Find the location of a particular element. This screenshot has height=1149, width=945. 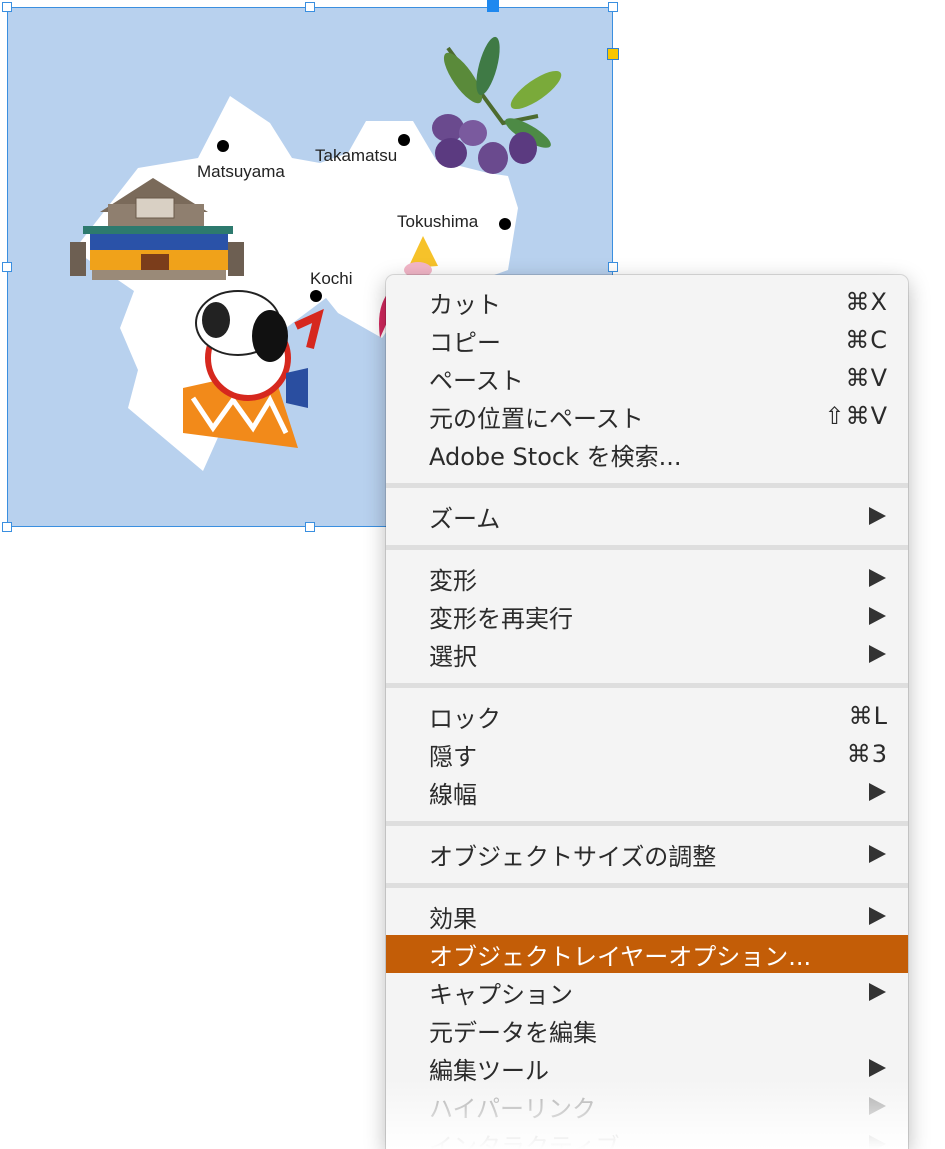

city-label-tokushima: Tokushima is located at coordinates (438, 221).